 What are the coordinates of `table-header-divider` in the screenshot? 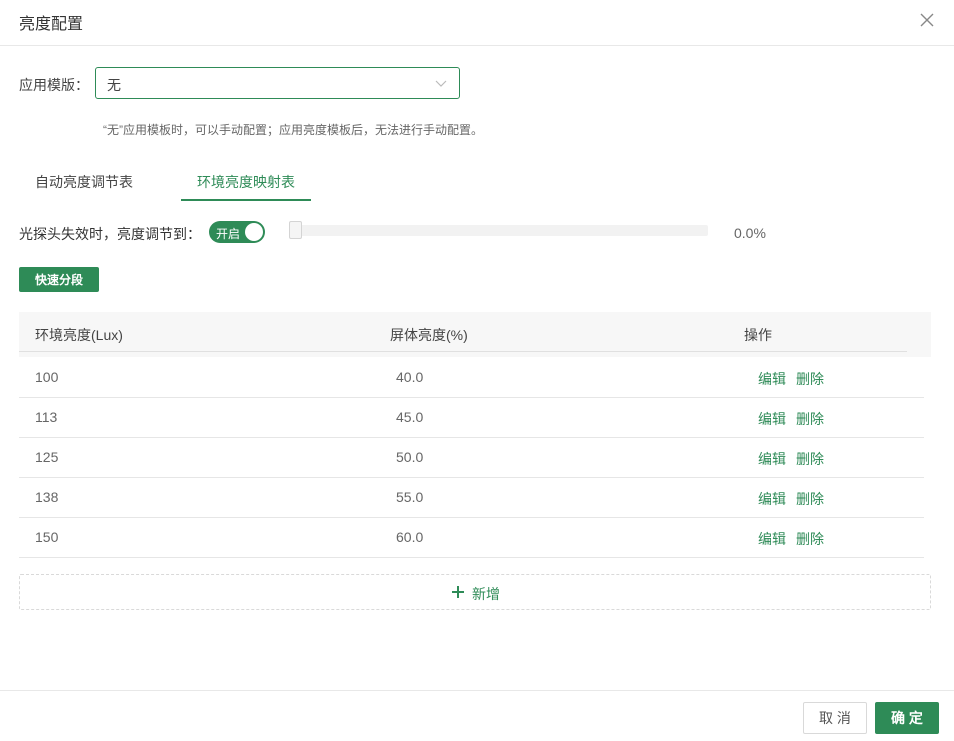 It's located at (463, 351).